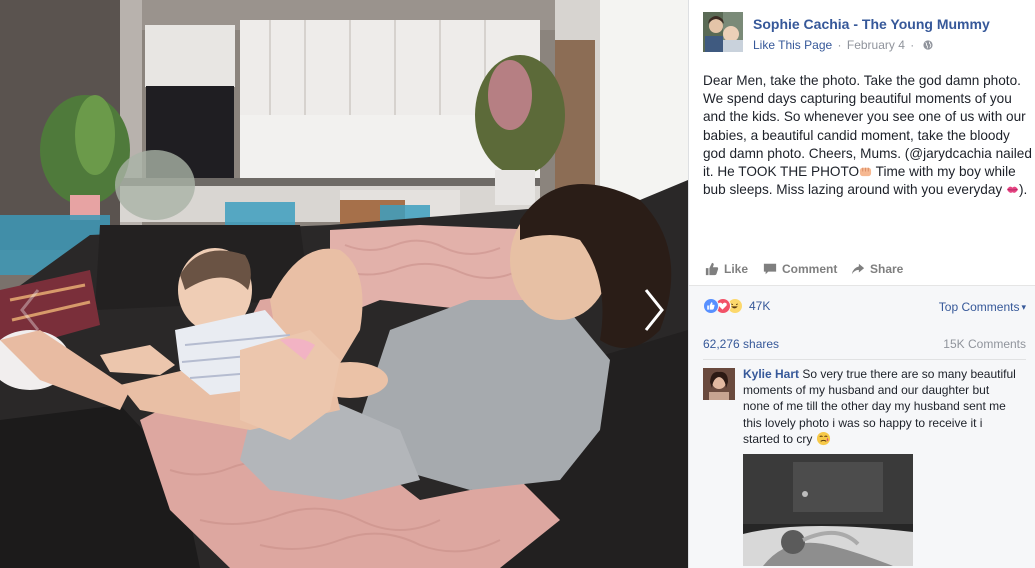 The width and height of the screenshot is (1035, 568). What do you see at coordinates (770, 269) in the screenshot?
I see `comment-icon` at bounding box center [770, 269].